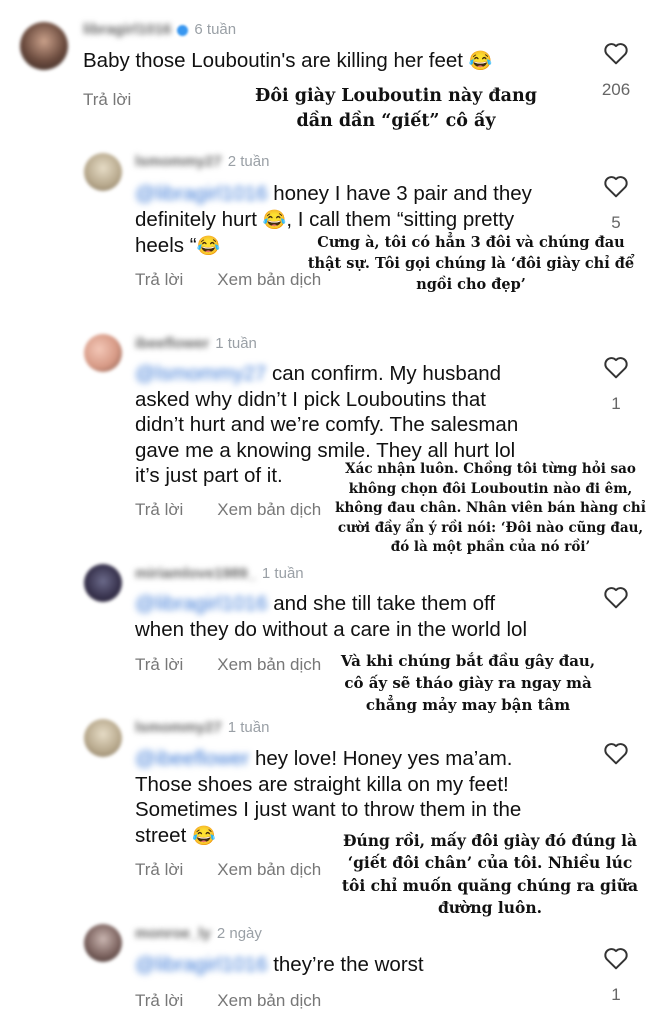 This screenshot has height=1012, width=660. What do you see at coordinates (383, 758) in the screenshot?
I see `comment-line: hey love! Honey yes ma’am.` at bounding box center [383, 758].